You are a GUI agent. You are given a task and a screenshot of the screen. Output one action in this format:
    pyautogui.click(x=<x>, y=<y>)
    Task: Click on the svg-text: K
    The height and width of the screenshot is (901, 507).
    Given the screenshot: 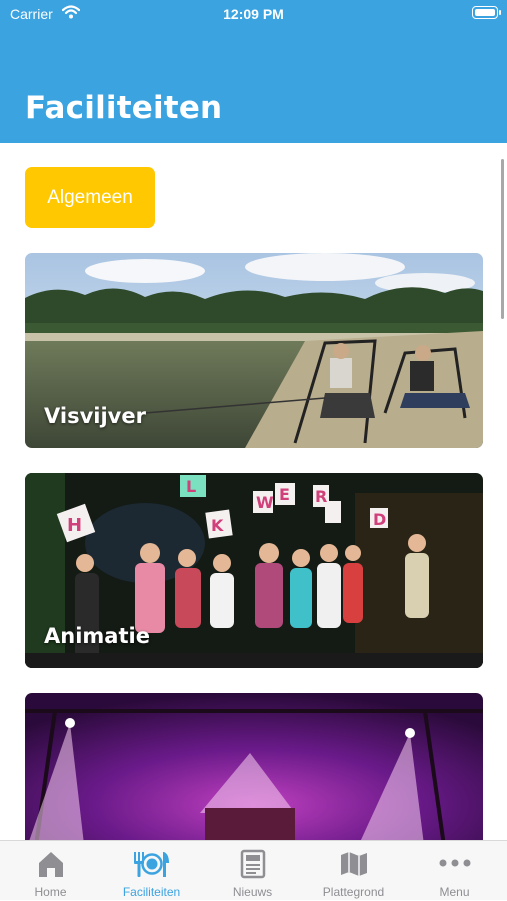 What is the action you would take?
    pyautogui.click(x=217, y=525)
    